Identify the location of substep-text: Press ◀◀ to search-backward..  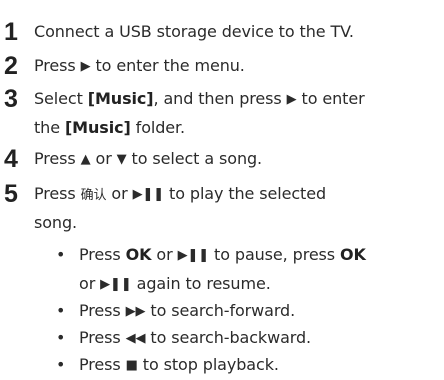
(261, 338).